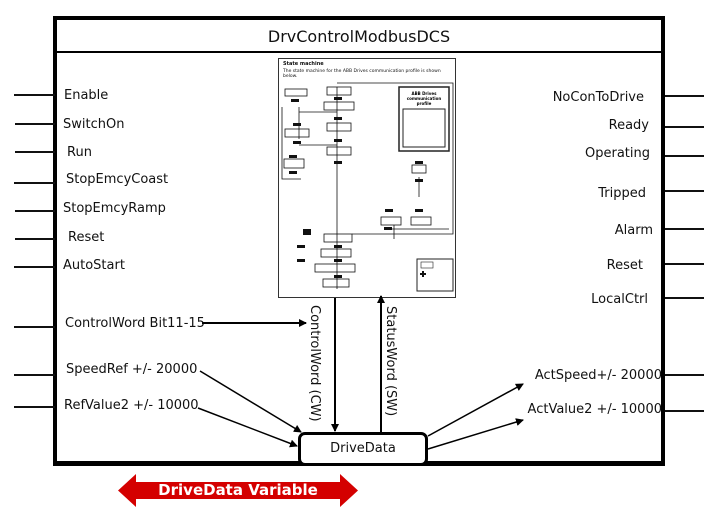 The image size is (728, 526). Describe the element at coordinates (363, 449) in the screenshot. I see `drivedata-box: DriveData` at that location.